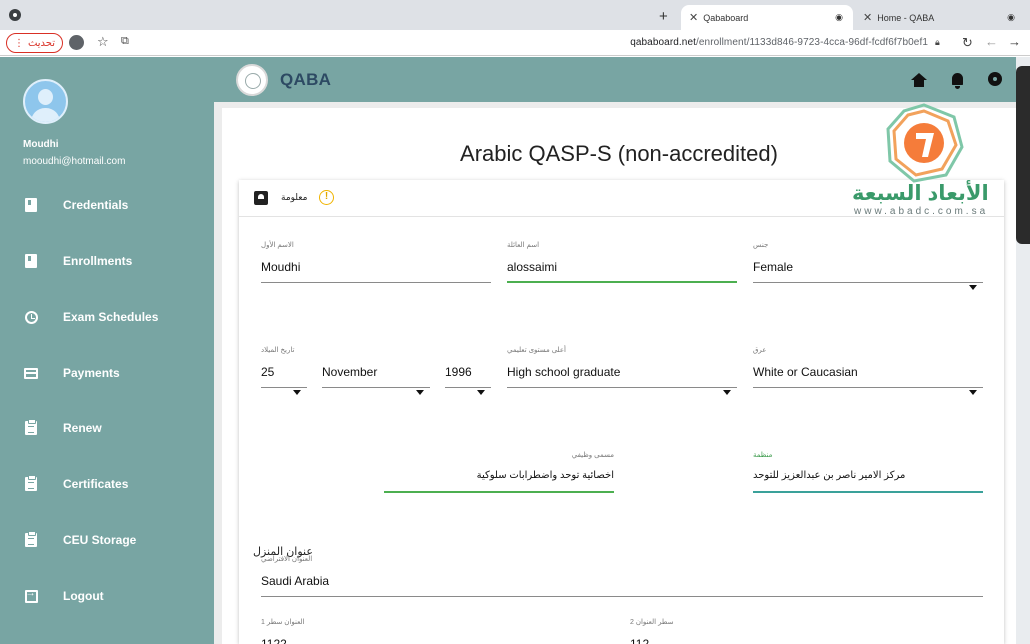 The image size is (1030, 644). What do you see at coordinates (532, 267) in the screenshot?
I see `field-value: alossaimi` at bounding box center [532, 267].